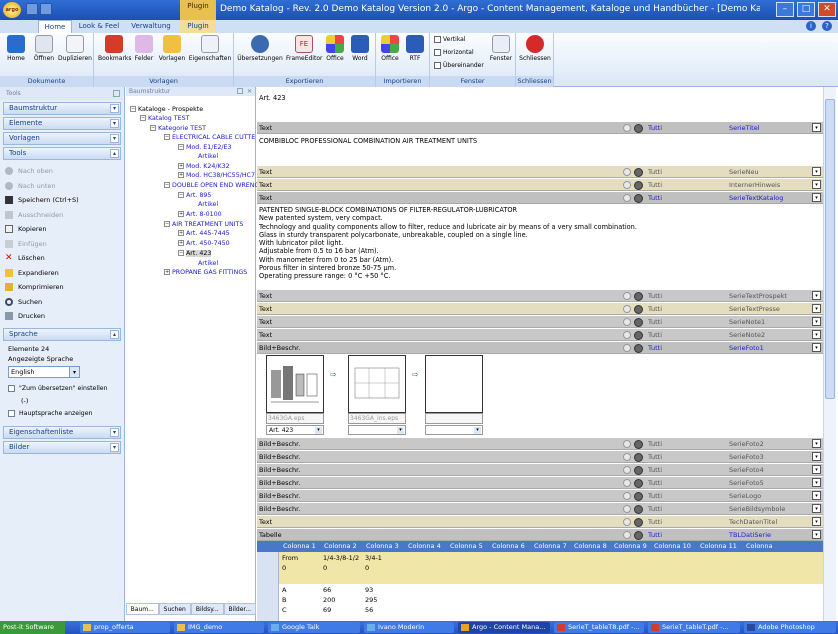 This screenshot has height=634, width=838. Describe the element at coordinates (44, 51) in the screenshot. I see `open-button: Öffnen` at that location.